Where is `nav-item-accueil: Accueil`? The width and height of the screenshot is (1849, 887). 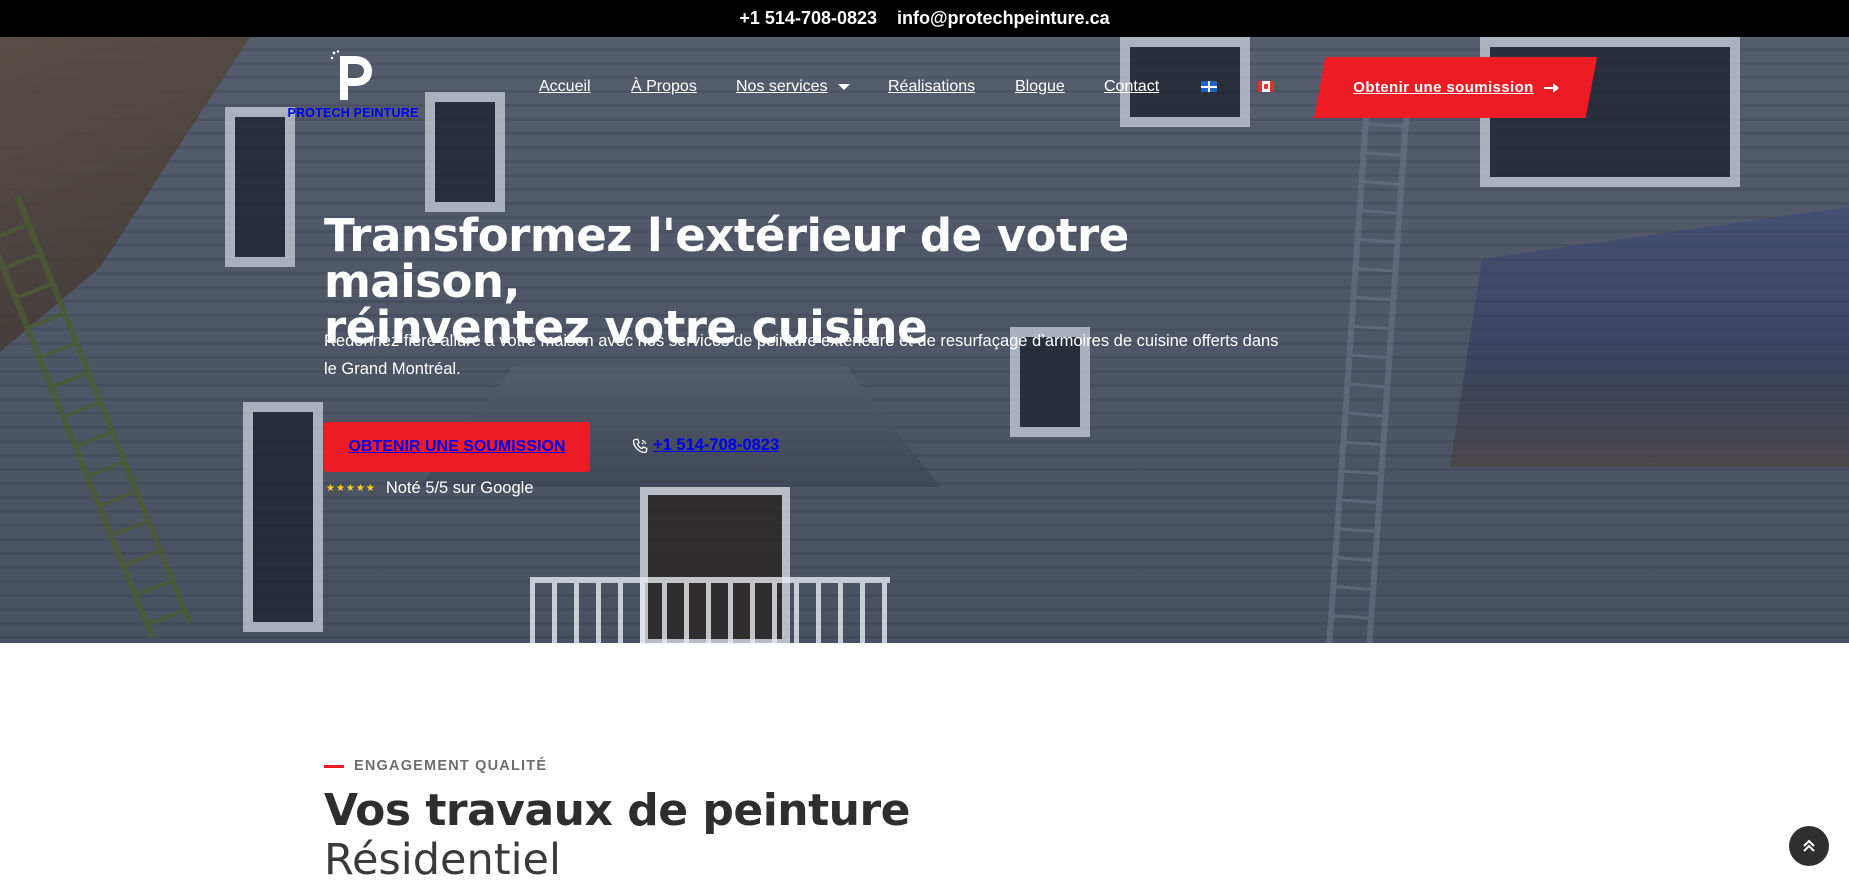
nav-item-accueil: Accueil is located at coordinates (565, 87).